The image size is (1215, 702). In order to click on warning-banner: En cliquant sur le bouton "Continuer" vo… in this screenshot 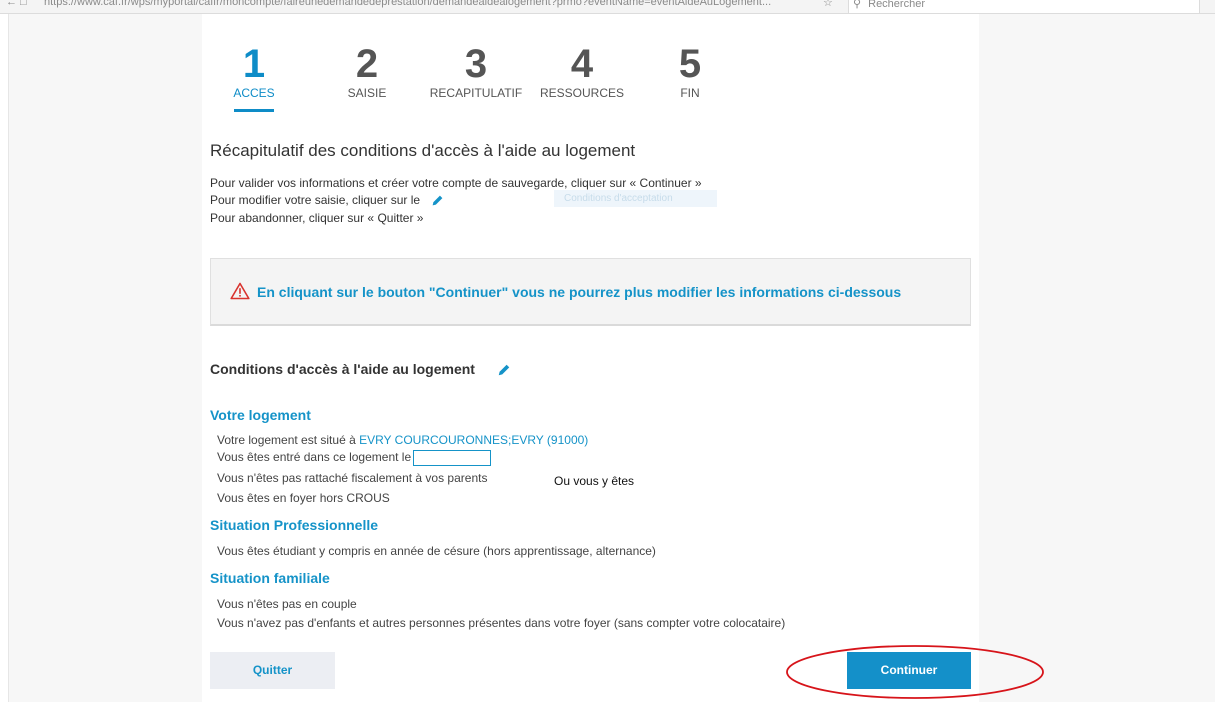, I will do `click(590, 292)`.